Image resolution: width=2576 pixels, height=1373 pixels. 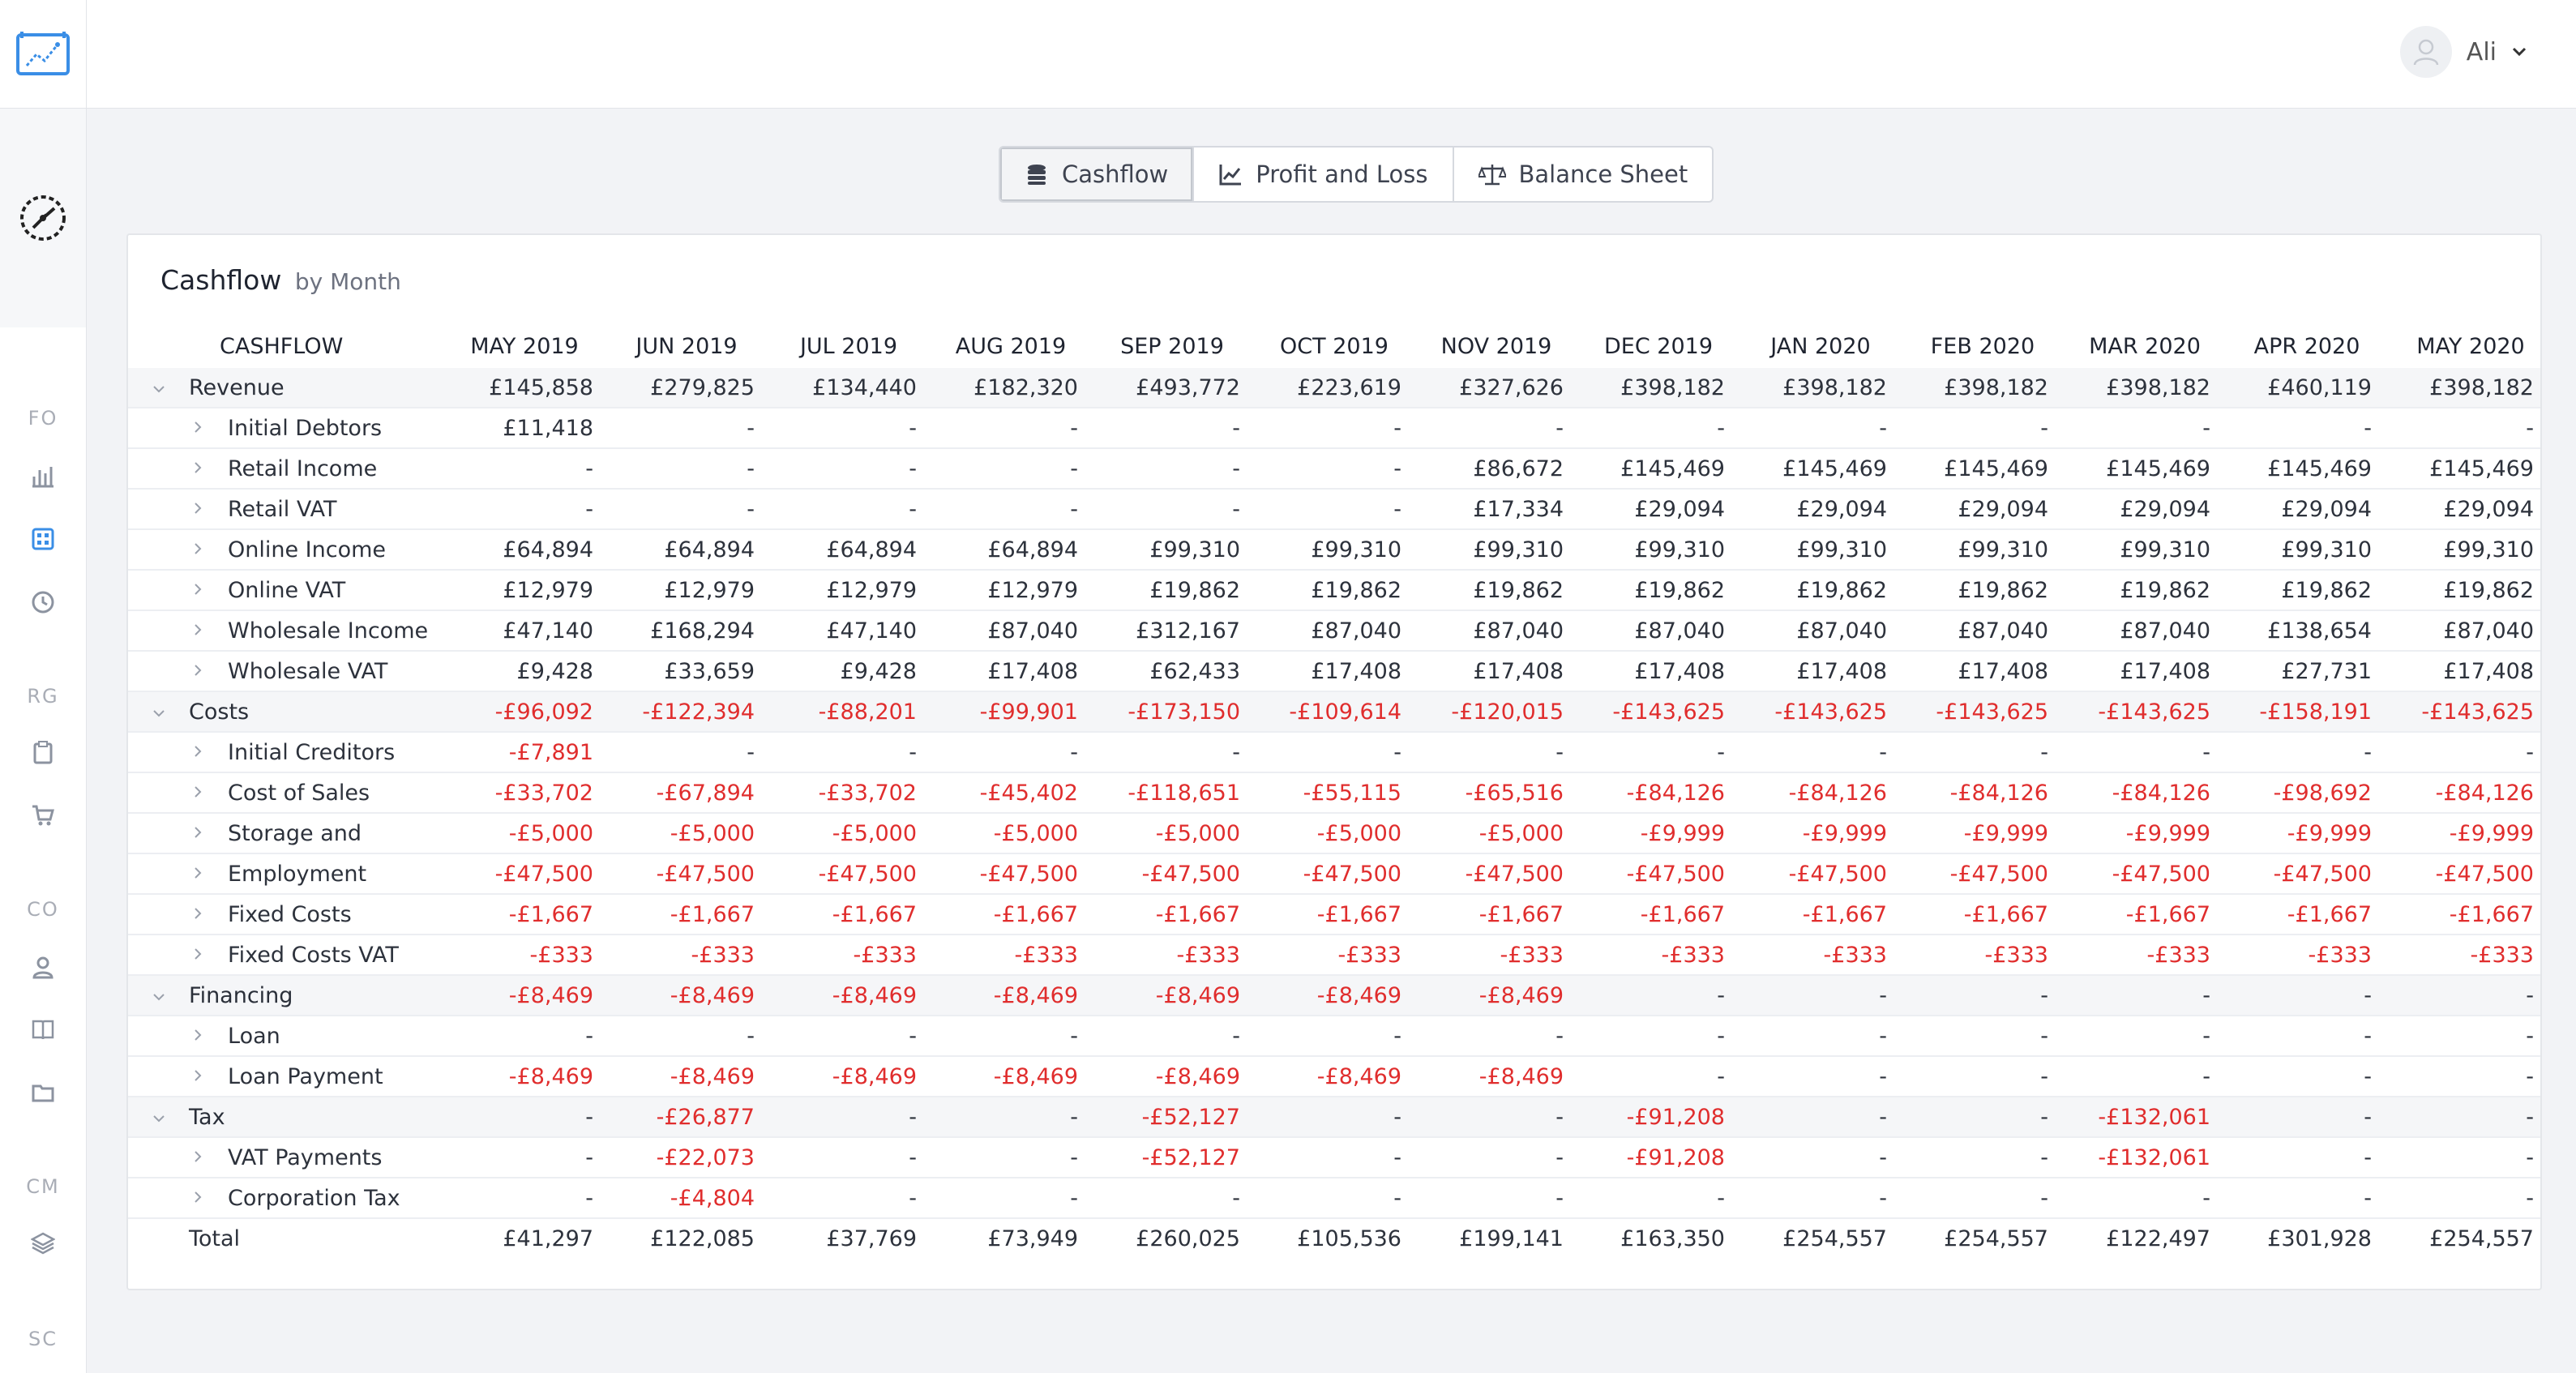 I want to click on row-label: Wholesale VAT, so click(x=308, y=671).